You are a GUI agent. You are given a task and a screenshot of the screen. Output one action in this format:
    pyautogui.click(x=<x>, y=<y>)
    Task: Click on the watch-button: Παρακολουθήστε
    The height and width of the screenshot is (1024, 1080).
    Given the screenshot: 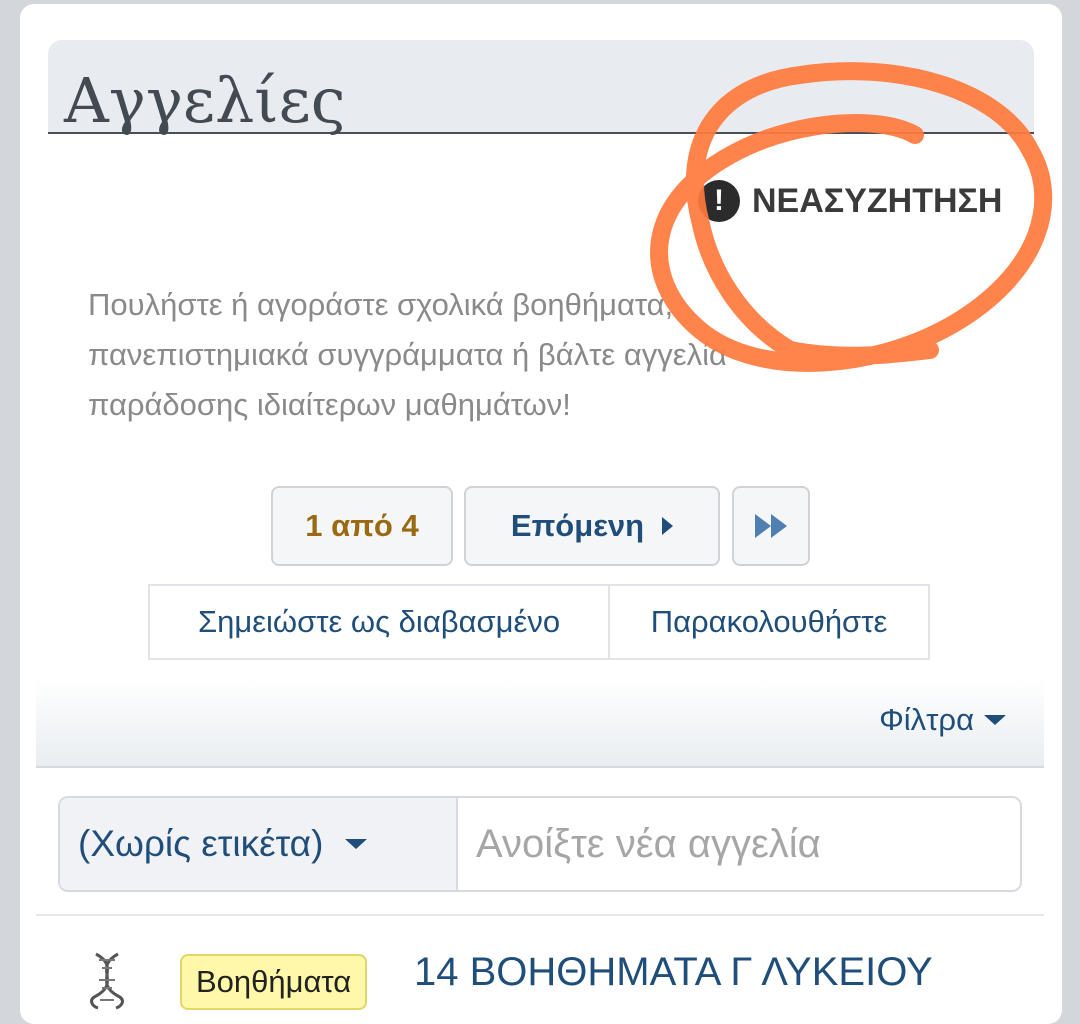 What is the action you would take?
    pyautogui.click(x=768, y=622)
    